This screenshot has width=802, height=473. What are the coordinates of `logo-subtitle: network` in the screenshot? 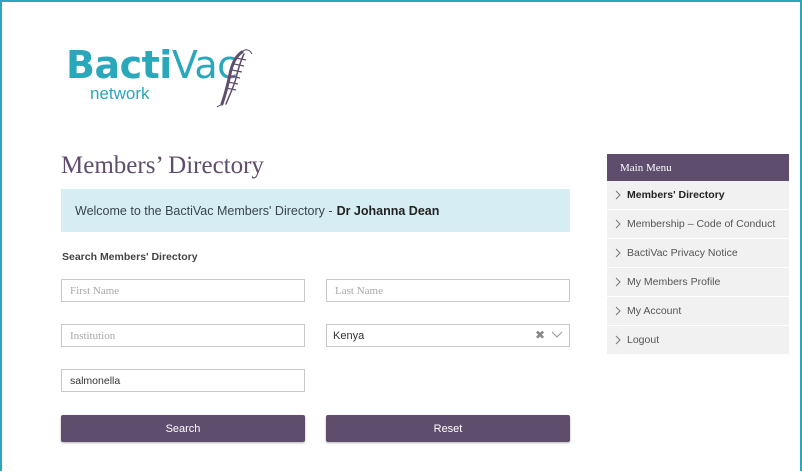 It's located at (120, 93).